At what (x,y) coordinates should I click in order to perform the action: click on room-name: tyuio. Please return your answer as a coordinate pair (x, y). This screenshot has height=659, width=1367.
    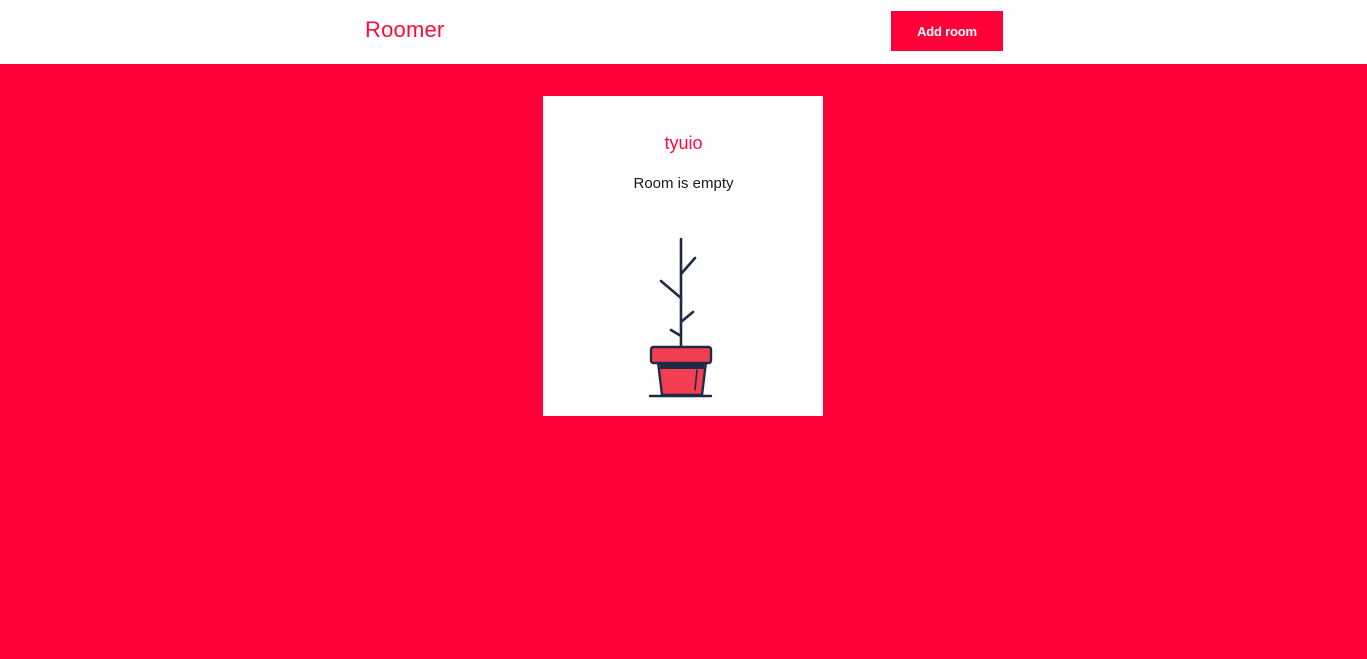
    Looking at the image, I should click on (683, 143).